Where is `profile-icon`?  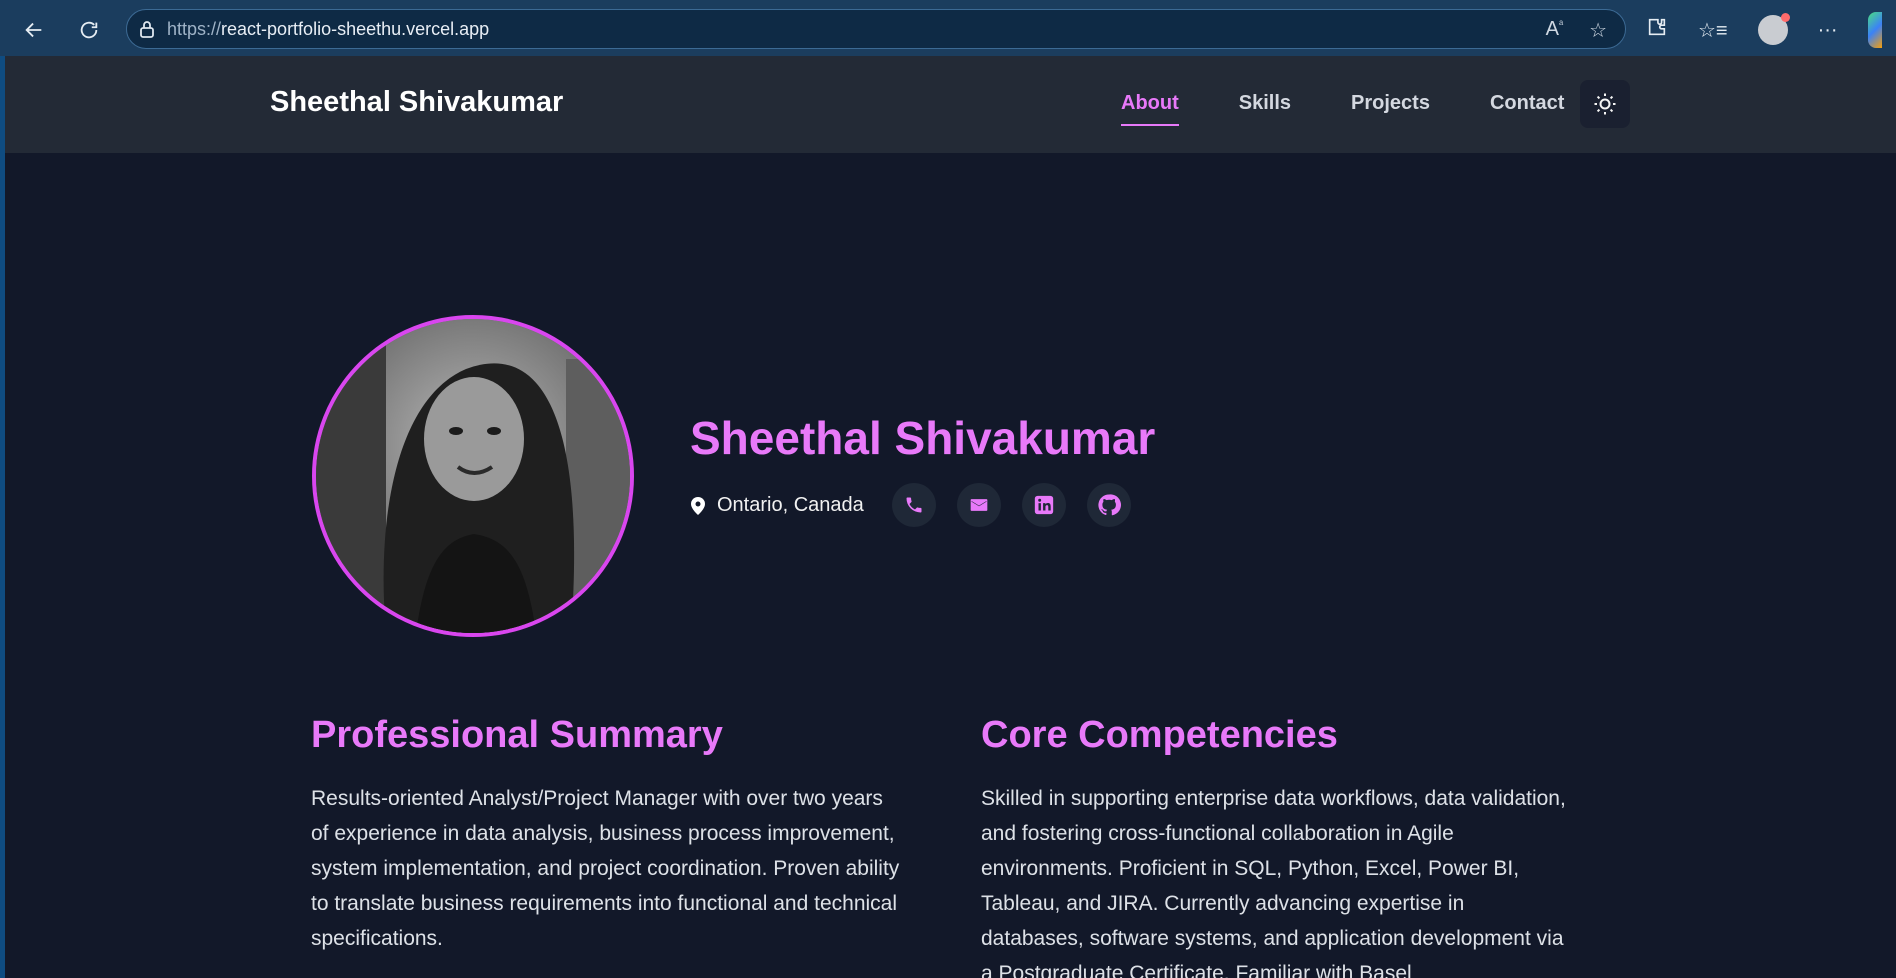
profile-icon is located at coordinates (1773, 29).